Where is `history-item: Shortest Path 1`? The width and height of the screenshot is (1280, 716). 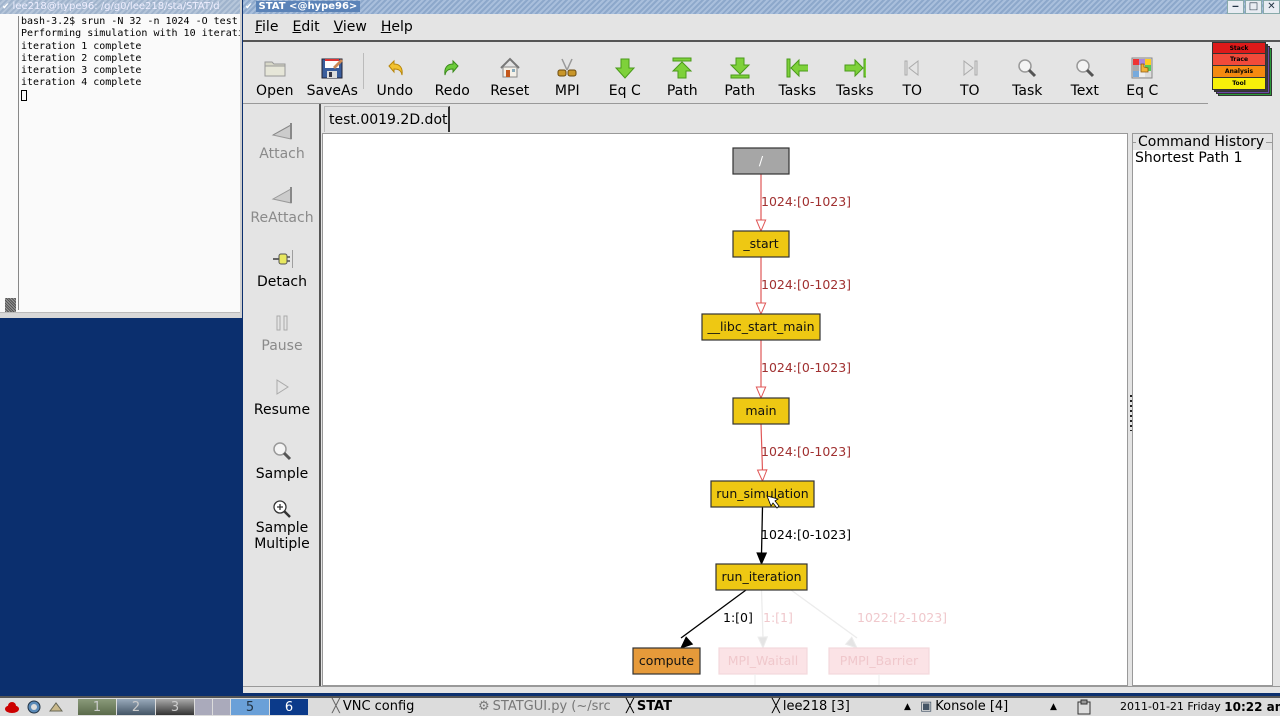 history-item: Shortest Path 1 is located at coordinates (1189, 158).